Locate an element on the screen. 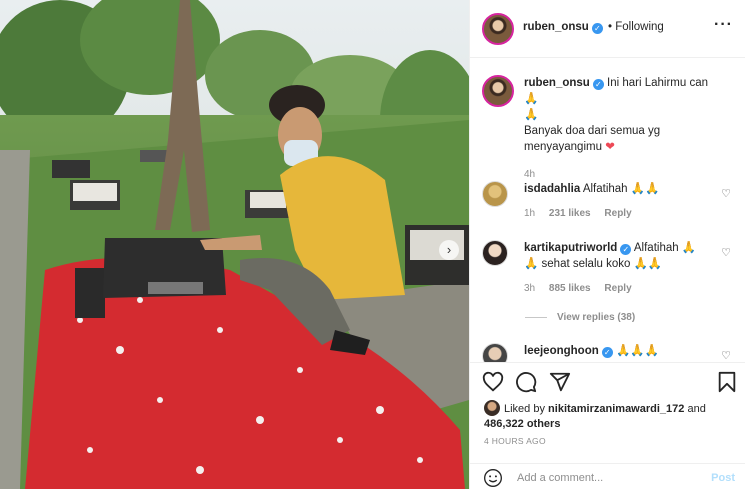 This screenshot has height=489, width=745. save-bookmark-icon is located at coordinates (727, 382).